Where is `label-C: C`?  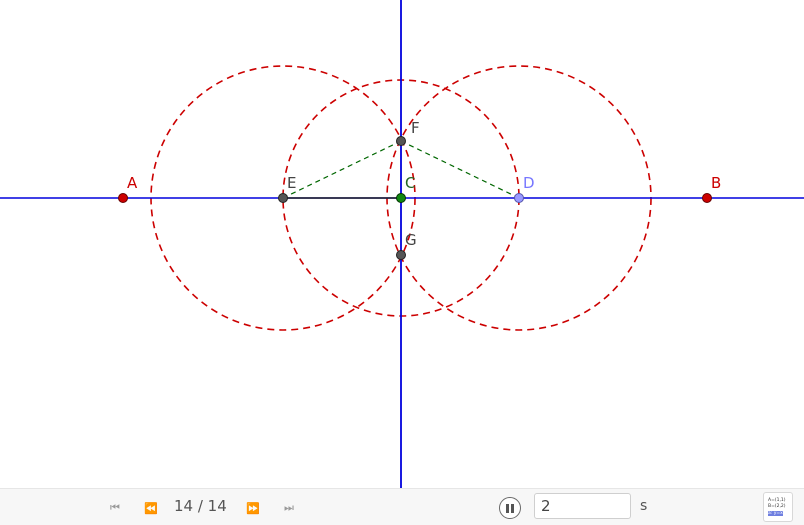
label-C: C is located at coordinates (410, 183).